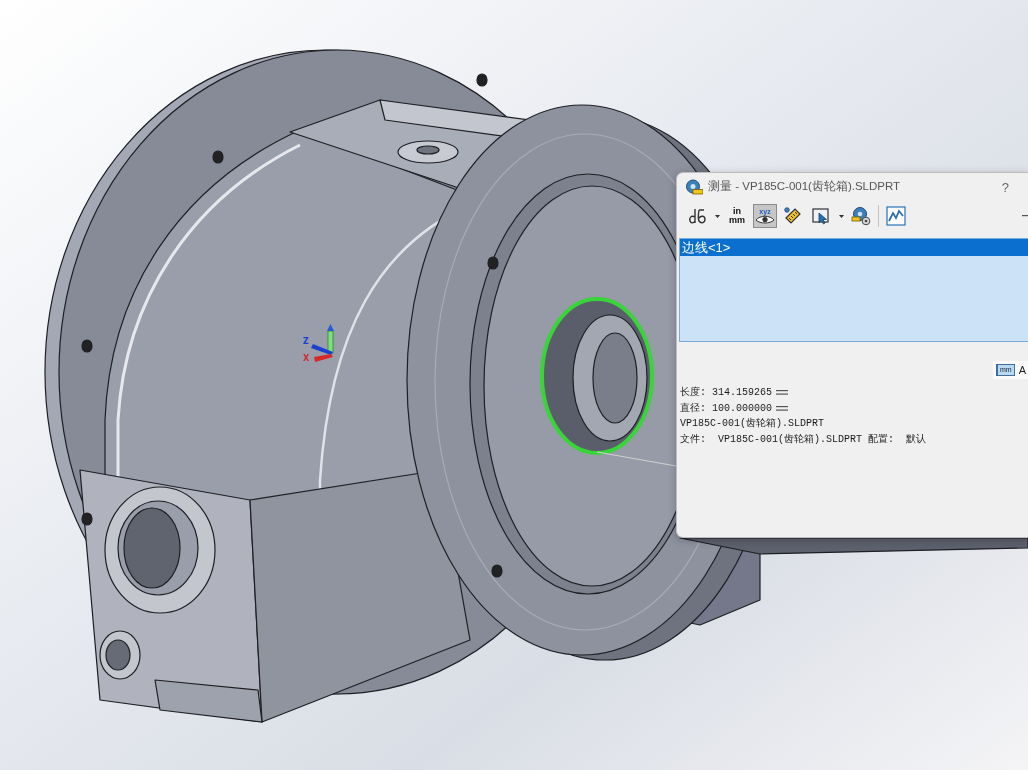 This screenshot has width=1028, height=770. What do you see at coordinates (1005, 187) in the screenshot?
I see `help-button: ?` at bounding box center [1005, 187].